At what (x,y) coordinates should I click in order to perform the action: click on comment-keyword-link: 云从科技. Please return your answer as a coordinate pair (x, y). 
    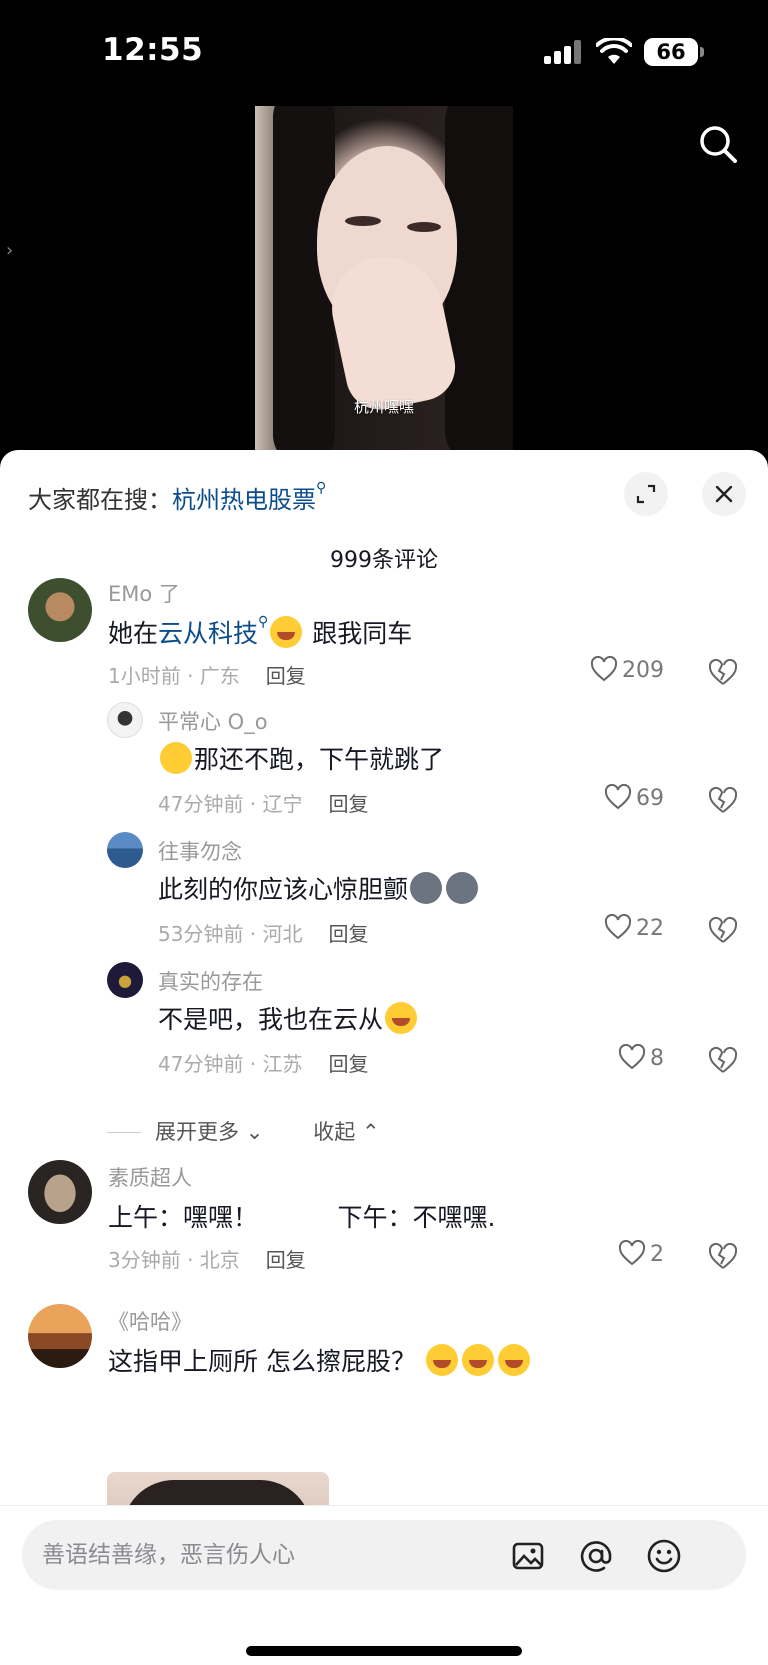
    Looking at the image, I should click on (208, 633).